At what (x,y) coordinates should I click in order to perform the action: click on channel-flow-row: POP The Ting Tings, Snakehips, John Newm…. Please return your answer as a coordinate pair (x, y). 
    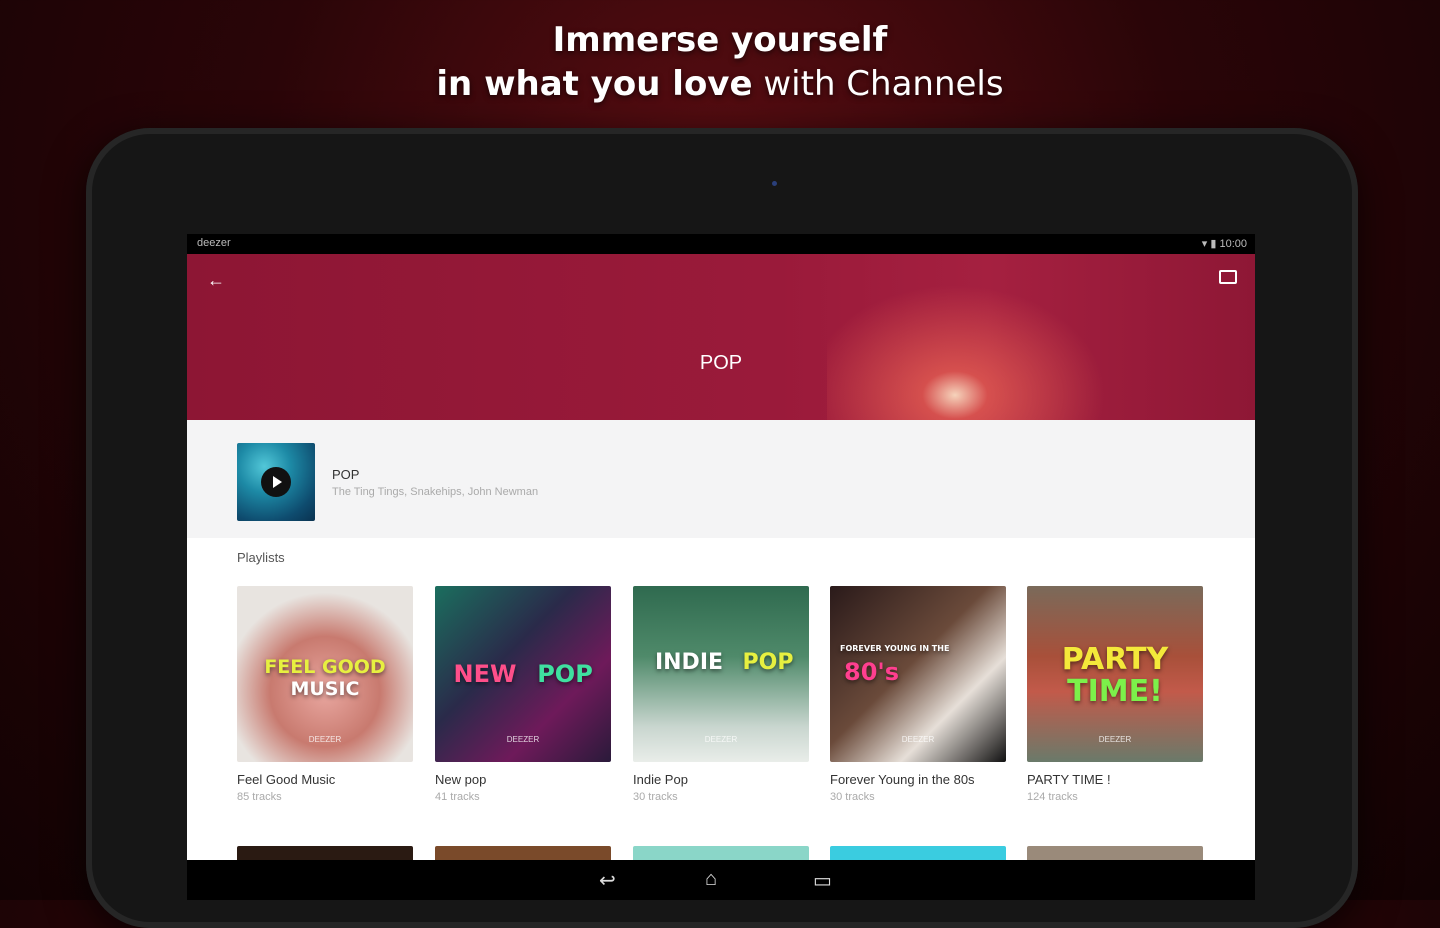
    Looking at the image, I should click on (721, 479).